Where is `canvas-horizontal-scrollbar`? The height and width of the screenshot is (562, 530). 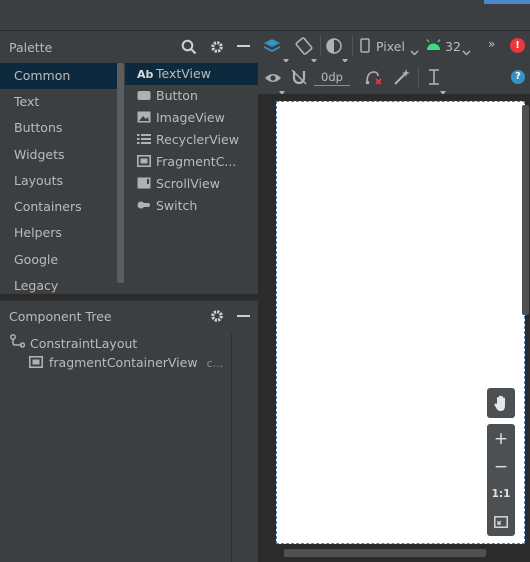 canvas-horizontal-scrollbar is located at coordinates (385, 553).